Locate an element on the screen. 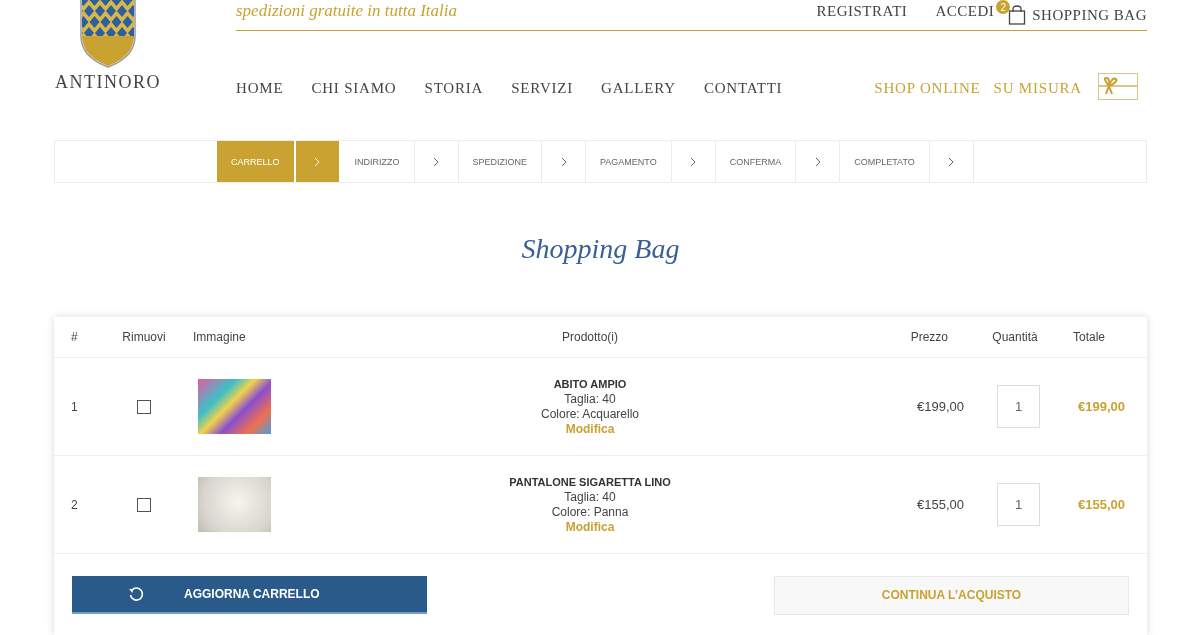  nav-link: GALLERY is located at coordinates (638, 88).